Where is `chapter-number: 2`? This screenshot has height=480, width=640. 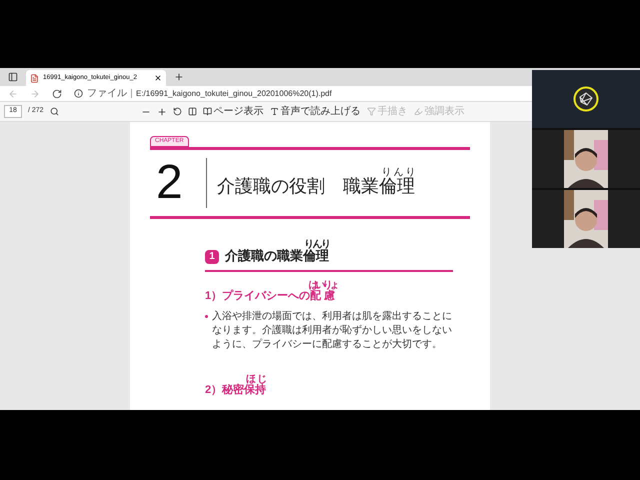 chapter-number: 2 is located at coordinates (170, 183).